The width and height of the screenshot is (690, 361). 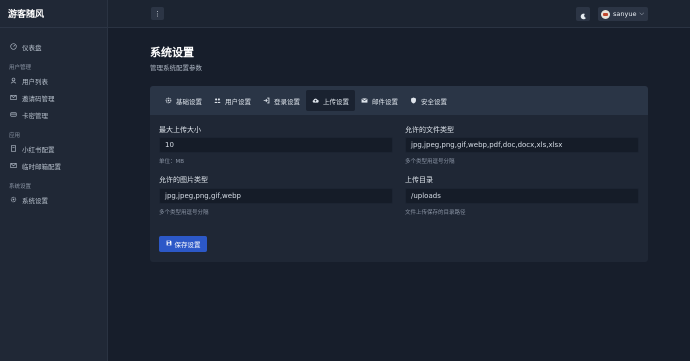 I want to click on tab-login: 登录设置, so click(x=281, y=100).